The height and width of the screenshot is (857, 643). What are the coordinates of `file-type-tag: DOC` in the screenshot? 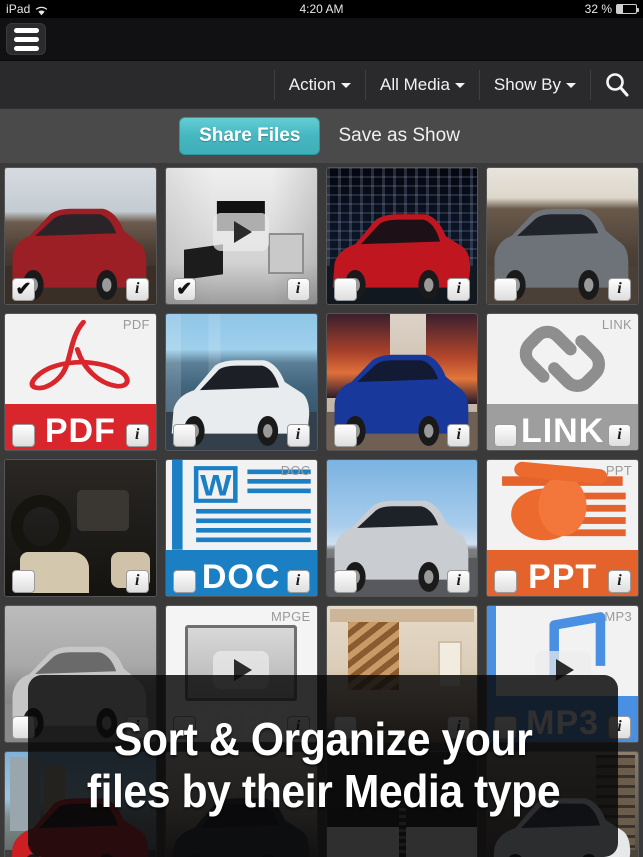 It's located at (295, 470).